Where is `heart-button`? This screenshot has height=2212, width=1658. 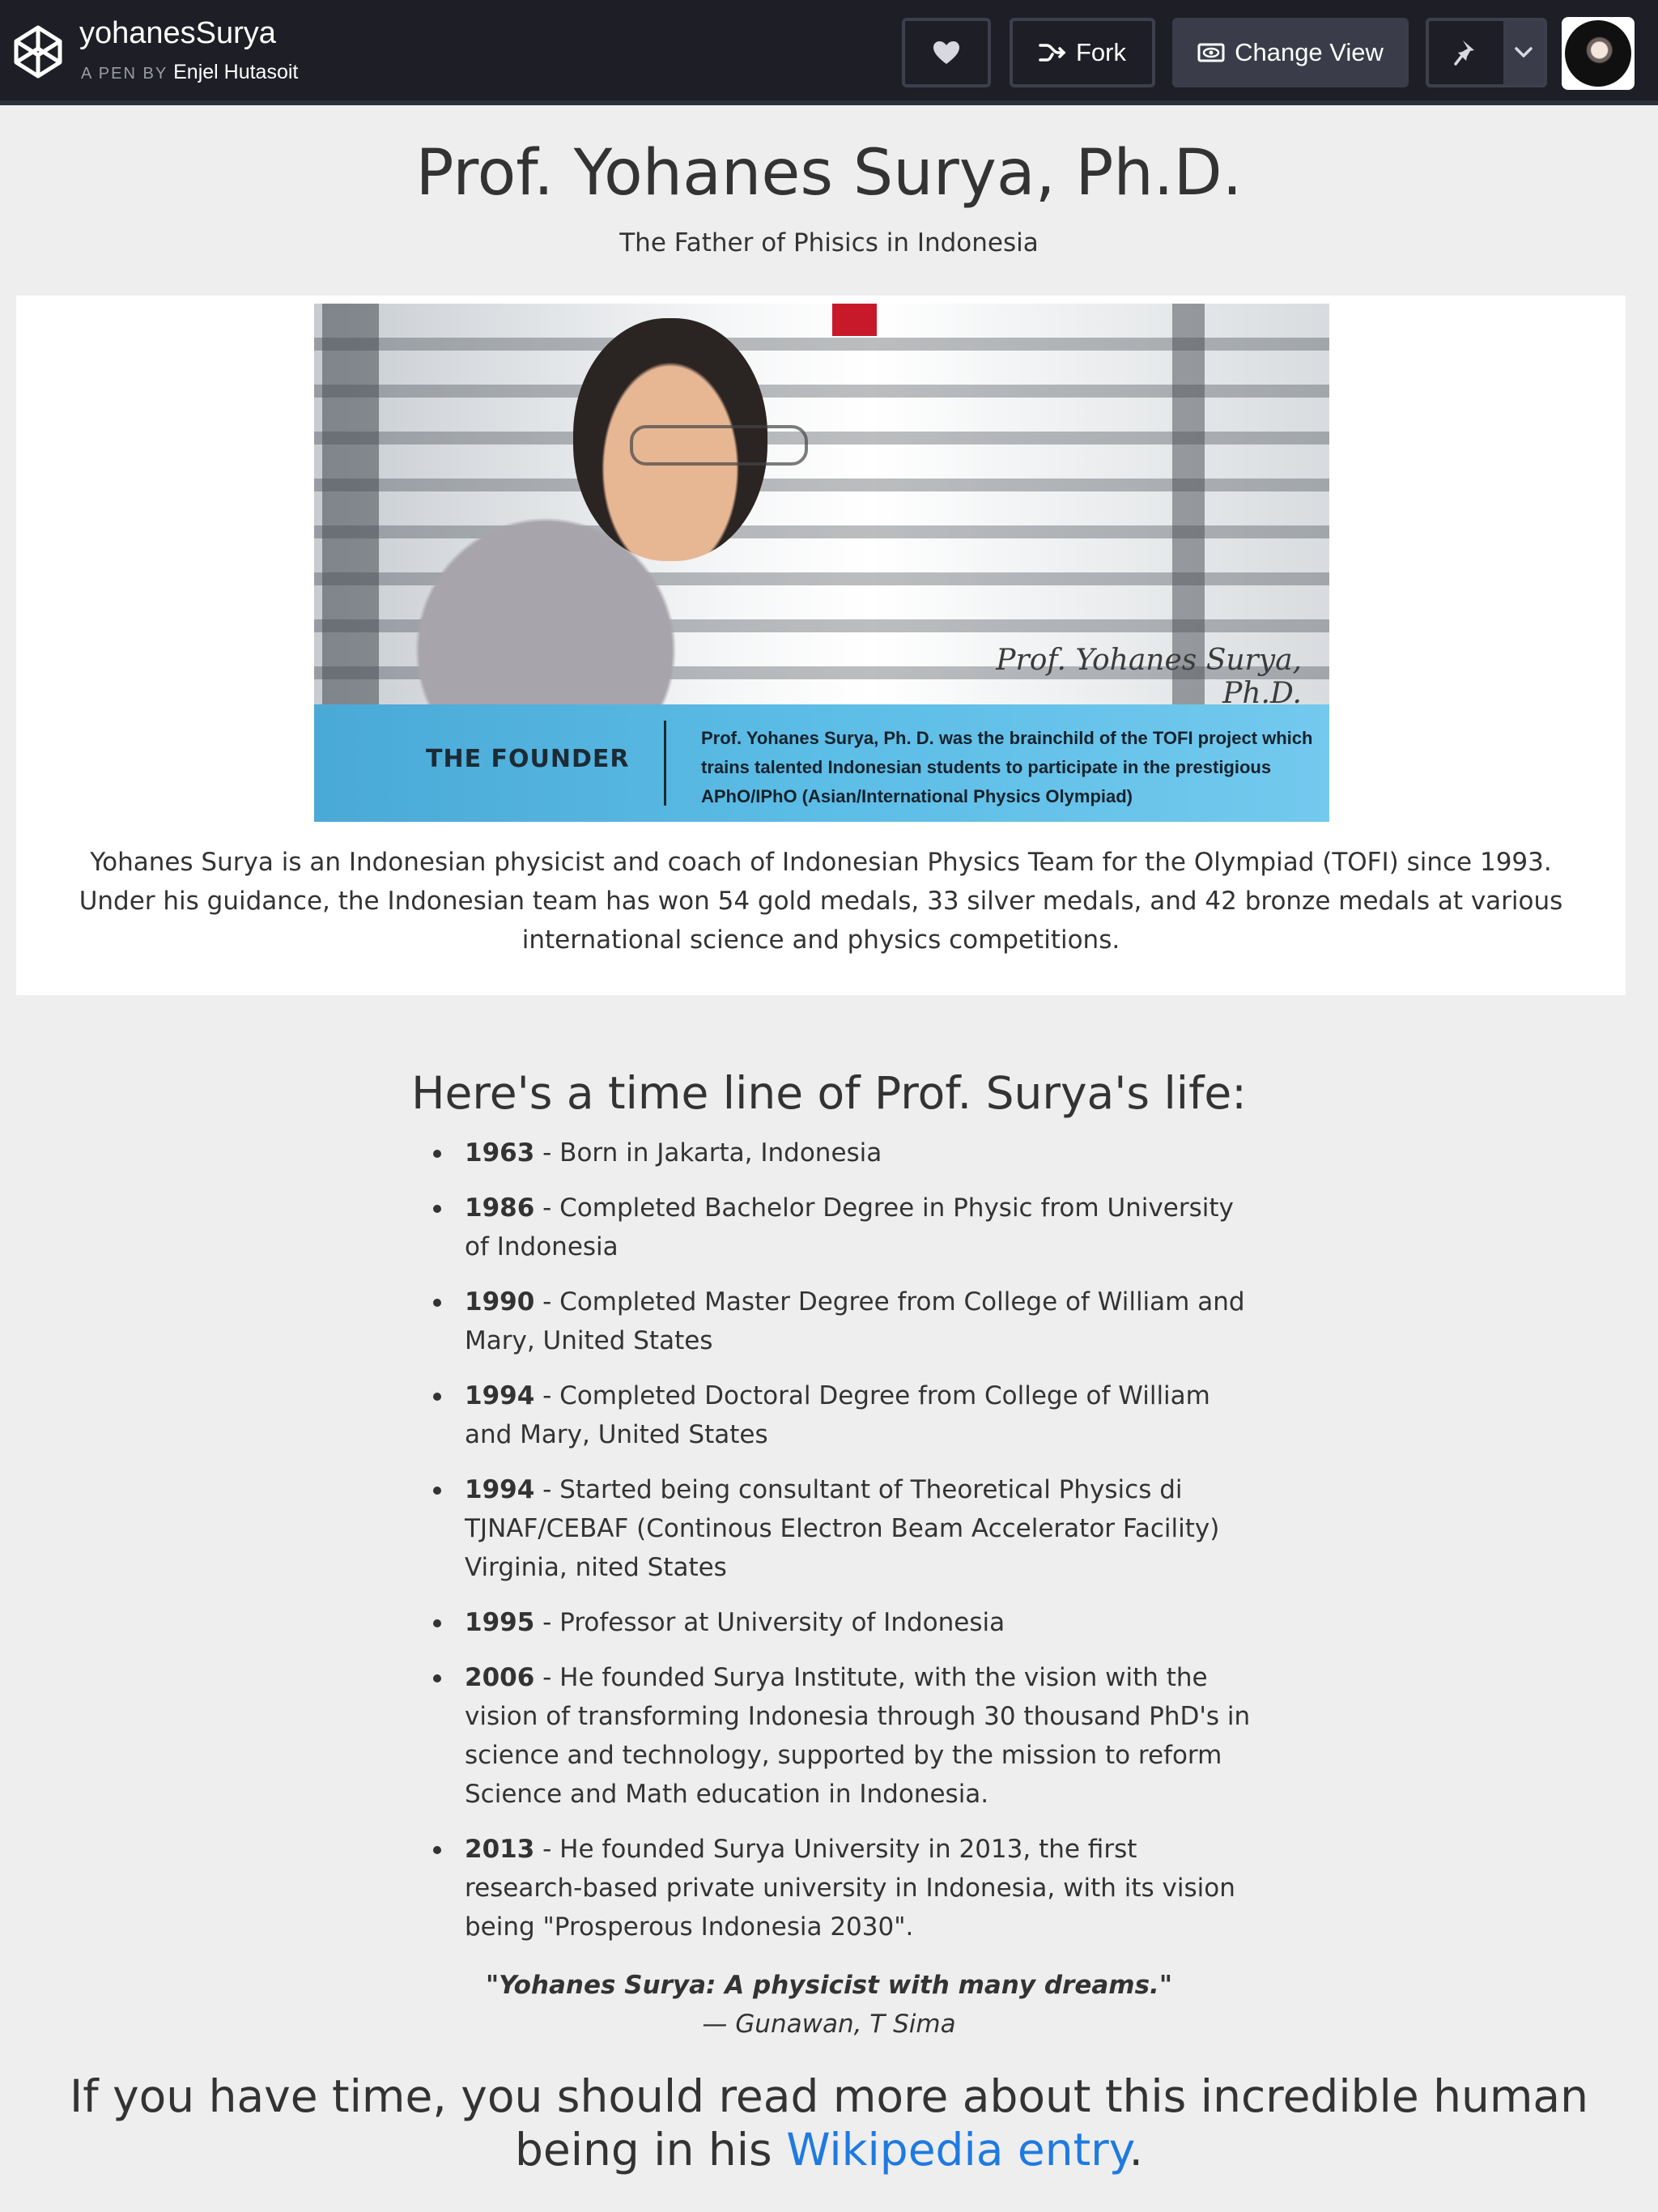 heart-button is located at coordinates (946, 53).